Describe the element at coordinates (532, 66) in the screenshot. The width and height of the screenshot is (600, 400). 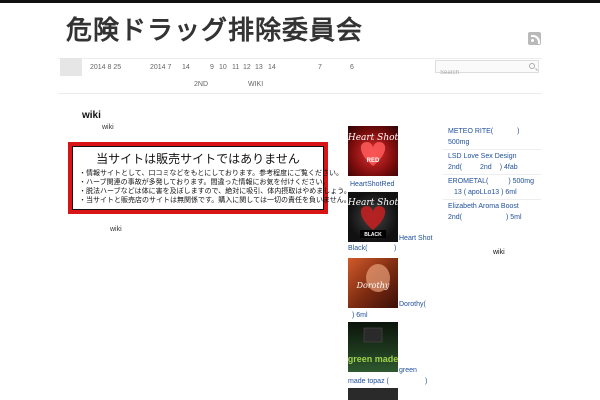
I see `search-icon` at that location.